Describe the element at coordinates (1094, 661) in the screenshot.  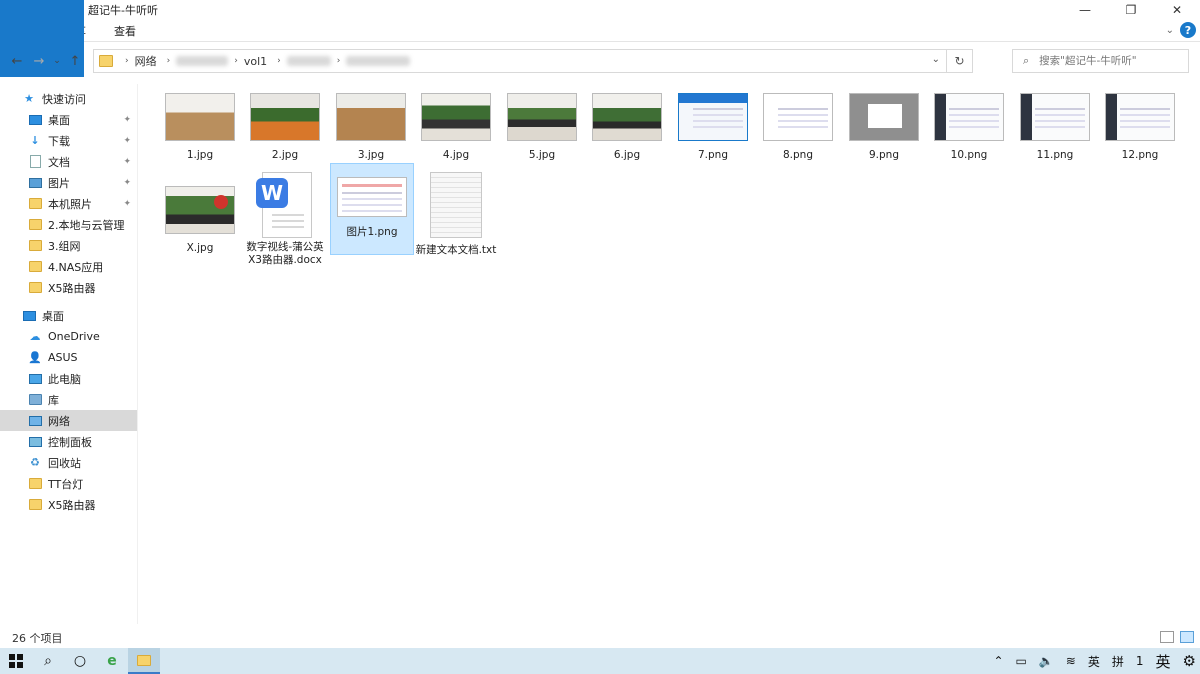
I see `input-language: 英` at that location.